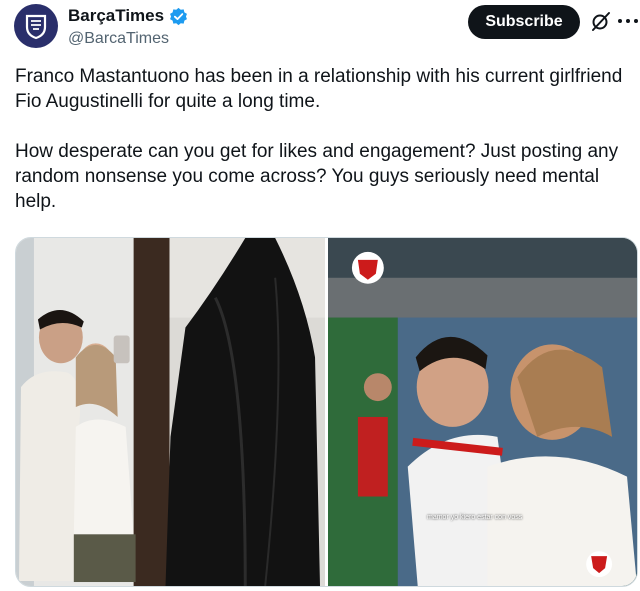  I want to click on club-crest-icon, so click(36, 27).